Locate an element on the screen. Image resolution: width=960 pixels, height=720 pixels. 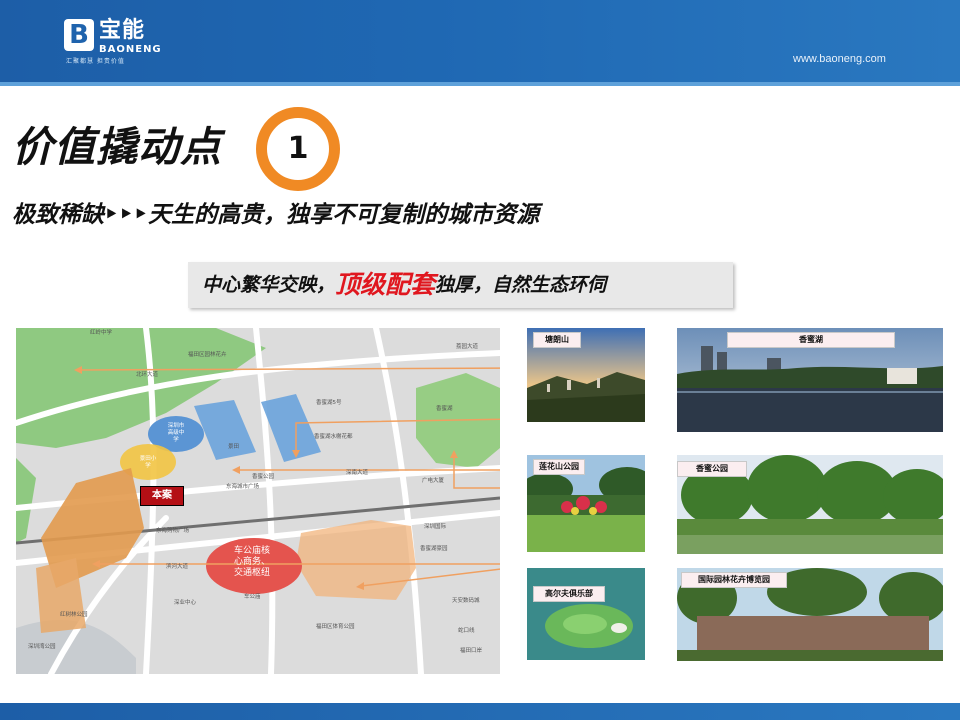
highlight-emphasis: 顶级配套 is located at coordinates (385, 284).